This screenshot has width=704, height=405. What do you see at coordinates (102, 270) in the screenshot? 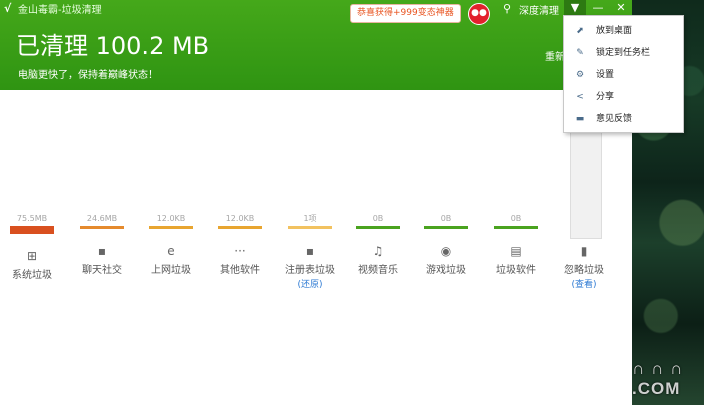
I see `category-label: 聊天社交` at bounding box center [102, 270].